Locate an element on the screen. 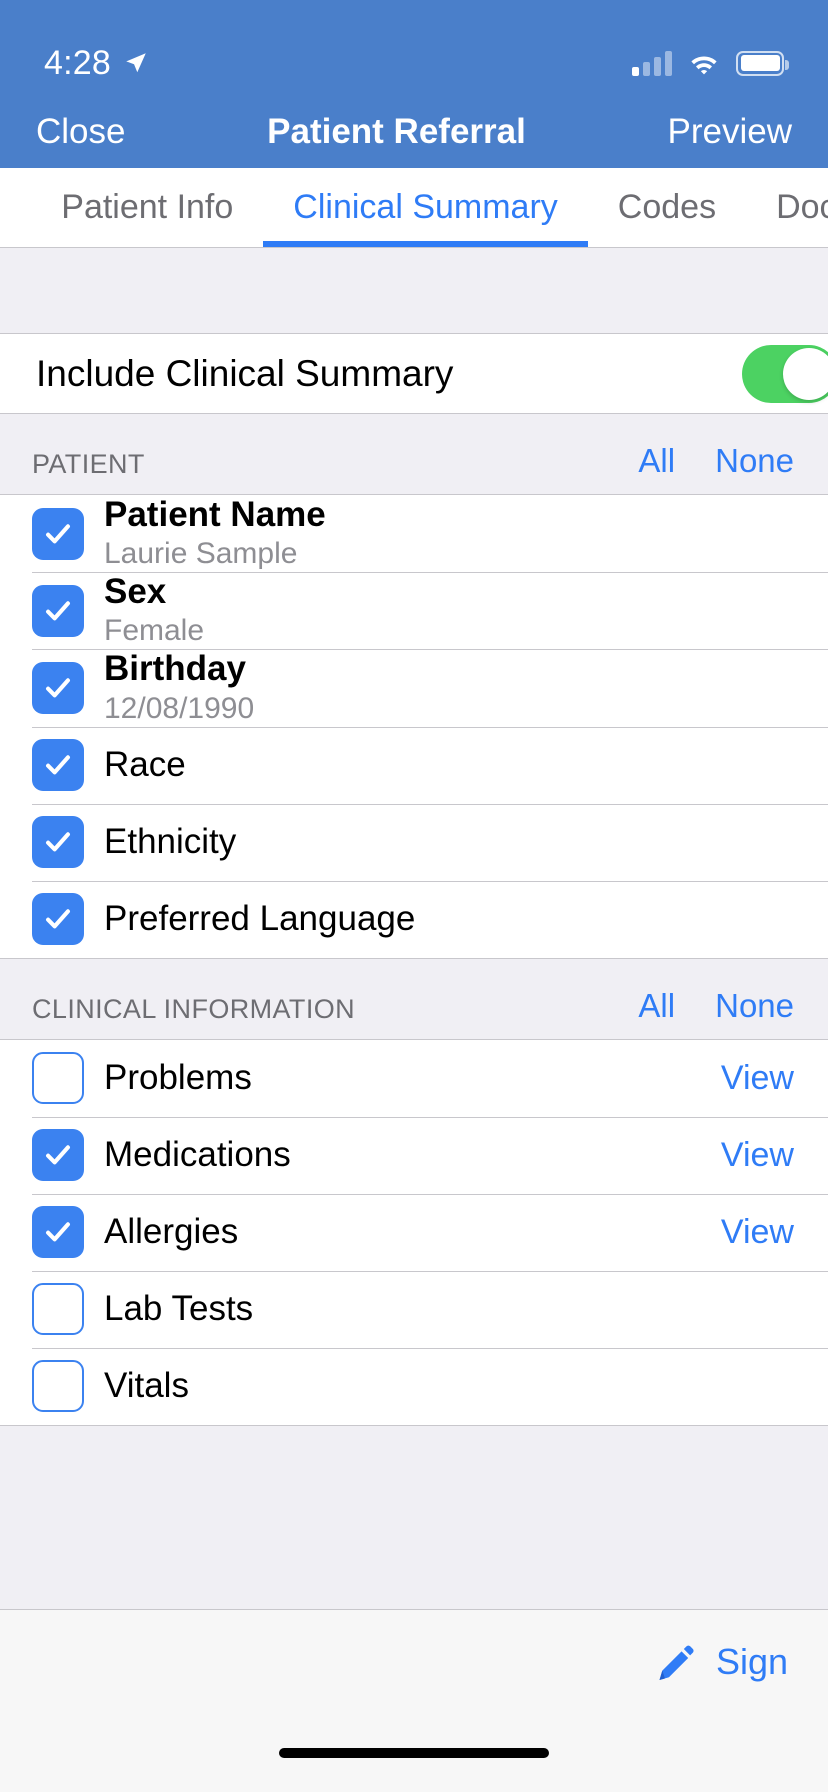 The width and height of the screenshot is (828, 1792). bottom-toolbar: Sign is located at coordinates (414, 1661).